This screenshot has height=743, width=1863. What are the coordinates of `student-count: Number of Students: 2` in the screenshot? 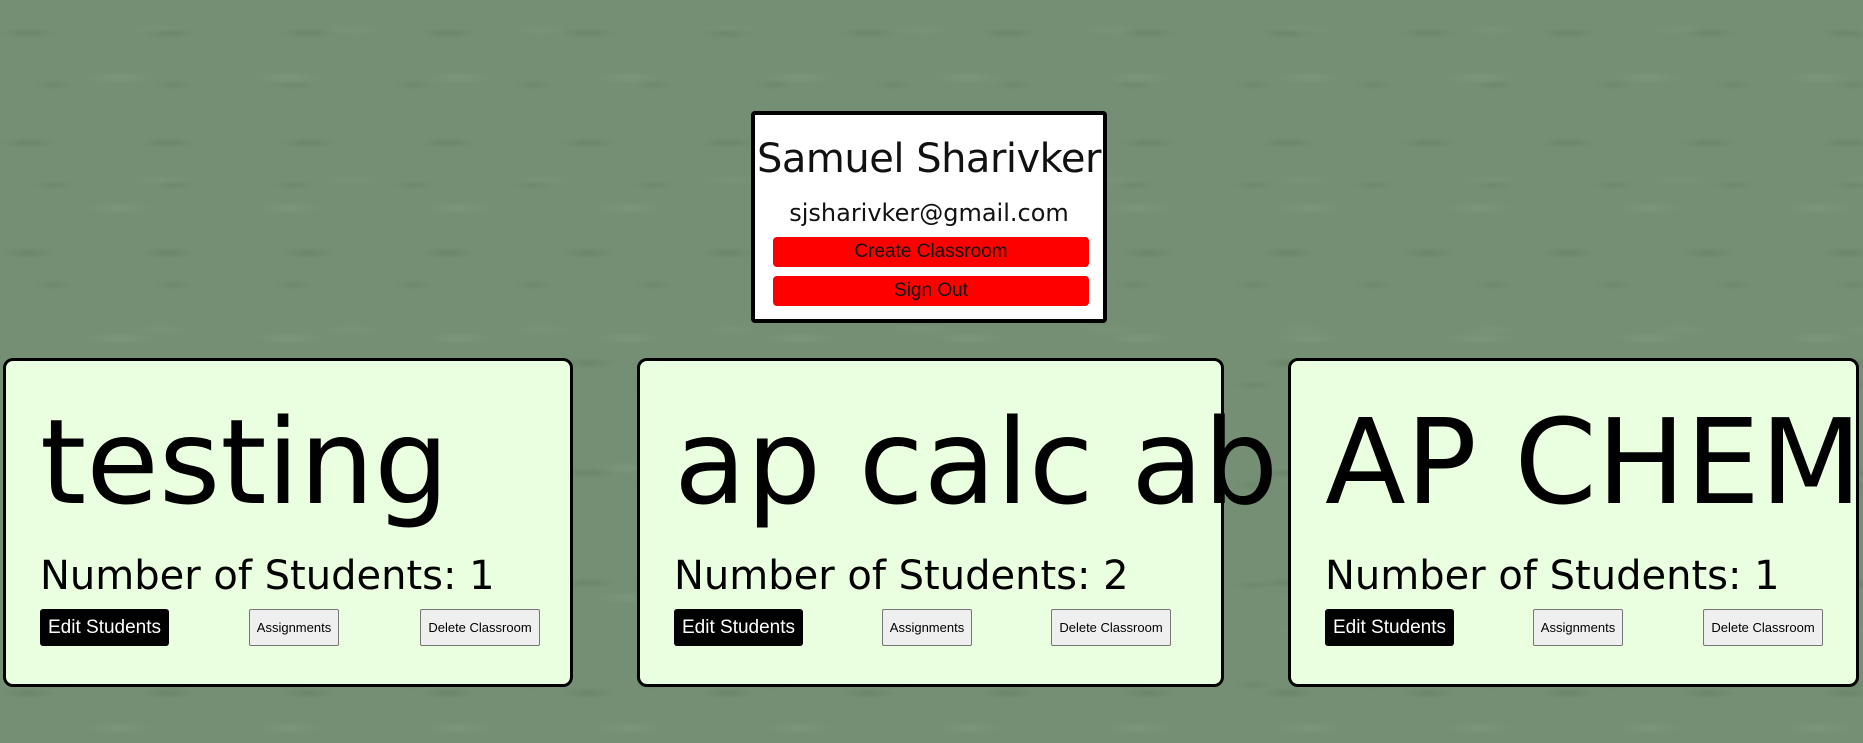 It's located at (901, 576).